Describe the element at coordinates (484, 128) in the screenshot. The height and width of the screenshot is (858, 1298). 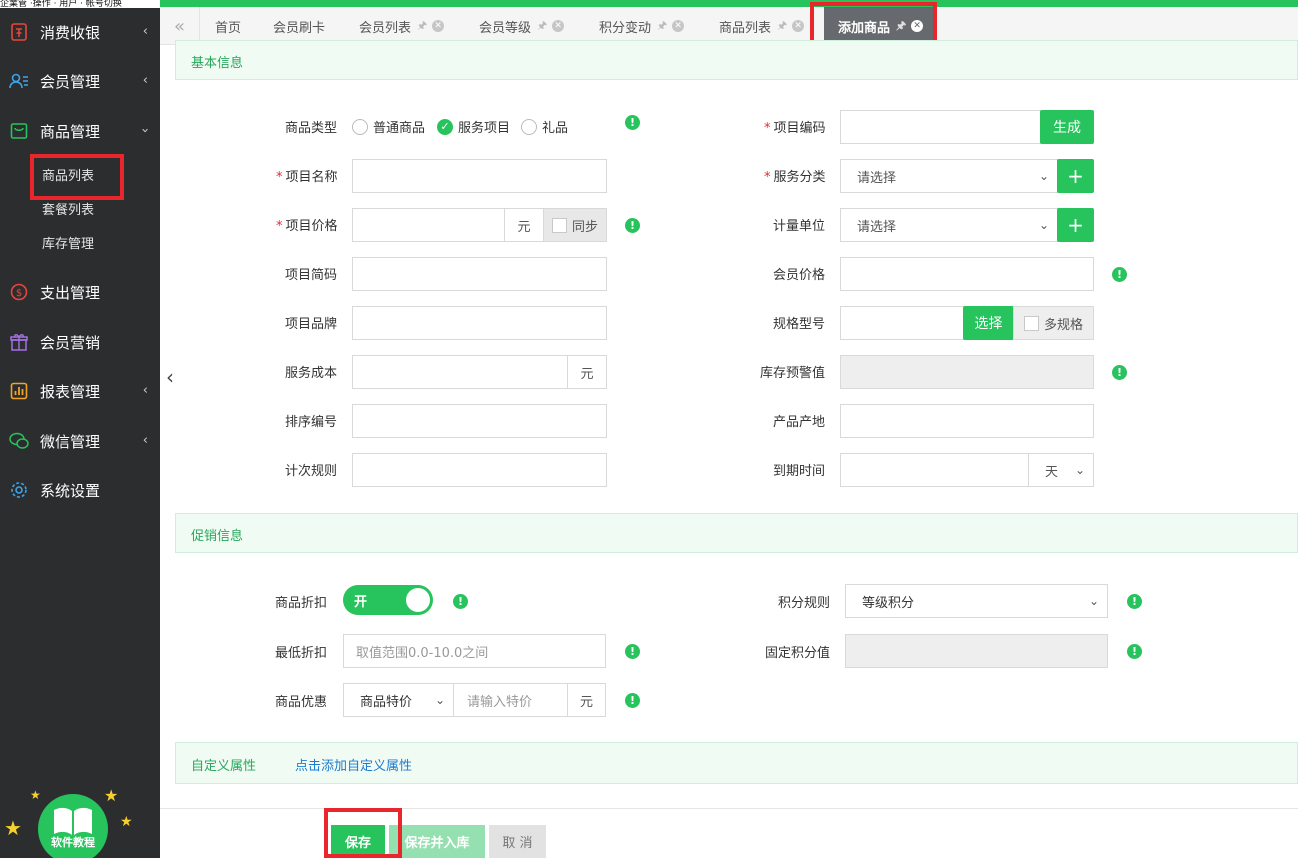
I see `radio-label: 服务项目` at that location.